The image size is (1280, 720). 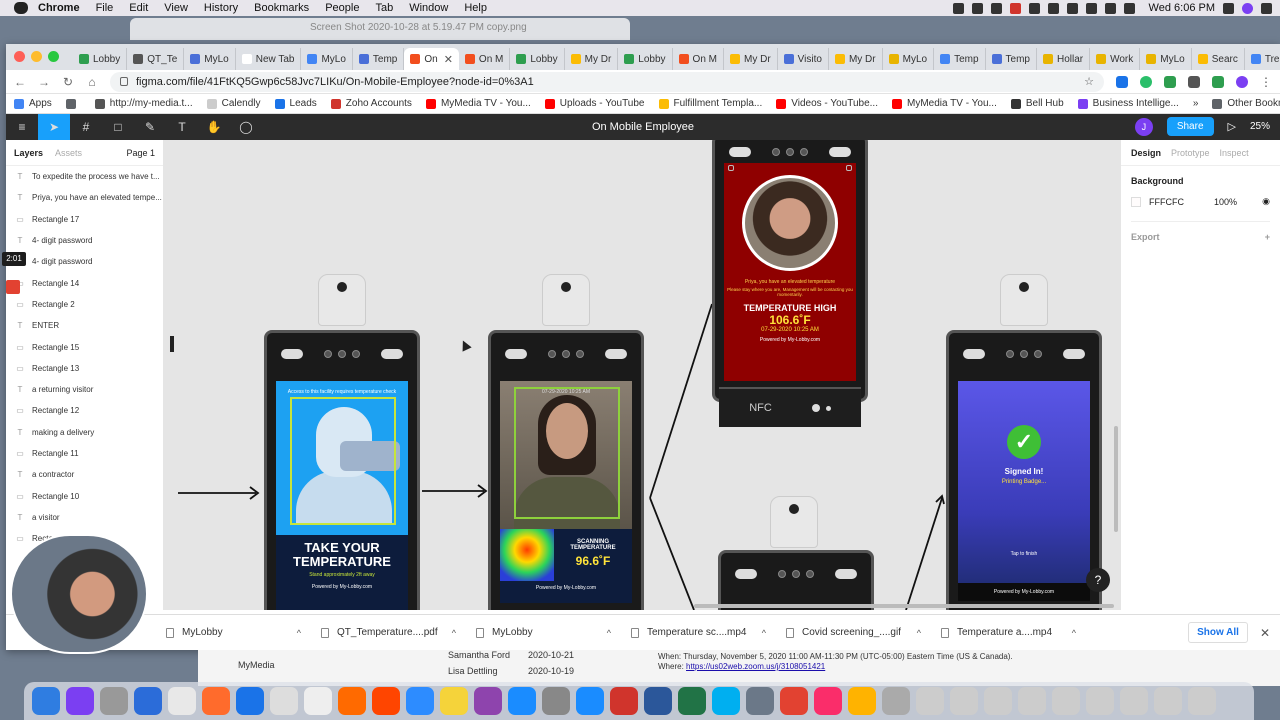 What do you see at coordinates (84, 474) in the screenshot?
I see `layer-item: Ta contractor` at bounding box center [84, 474].